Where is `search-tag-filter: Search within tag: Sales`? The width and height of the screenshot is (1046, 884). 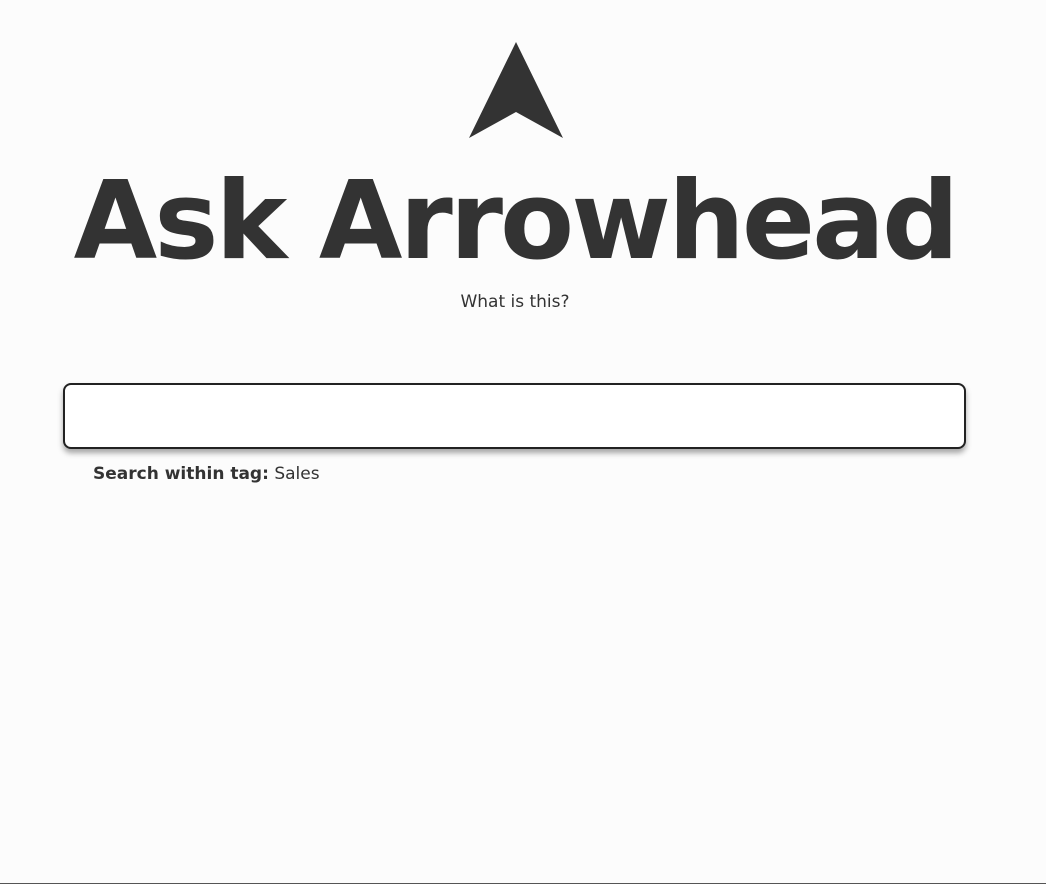 search-tag-filter: Search within tag: Sales is located at coordinates (206, 474).